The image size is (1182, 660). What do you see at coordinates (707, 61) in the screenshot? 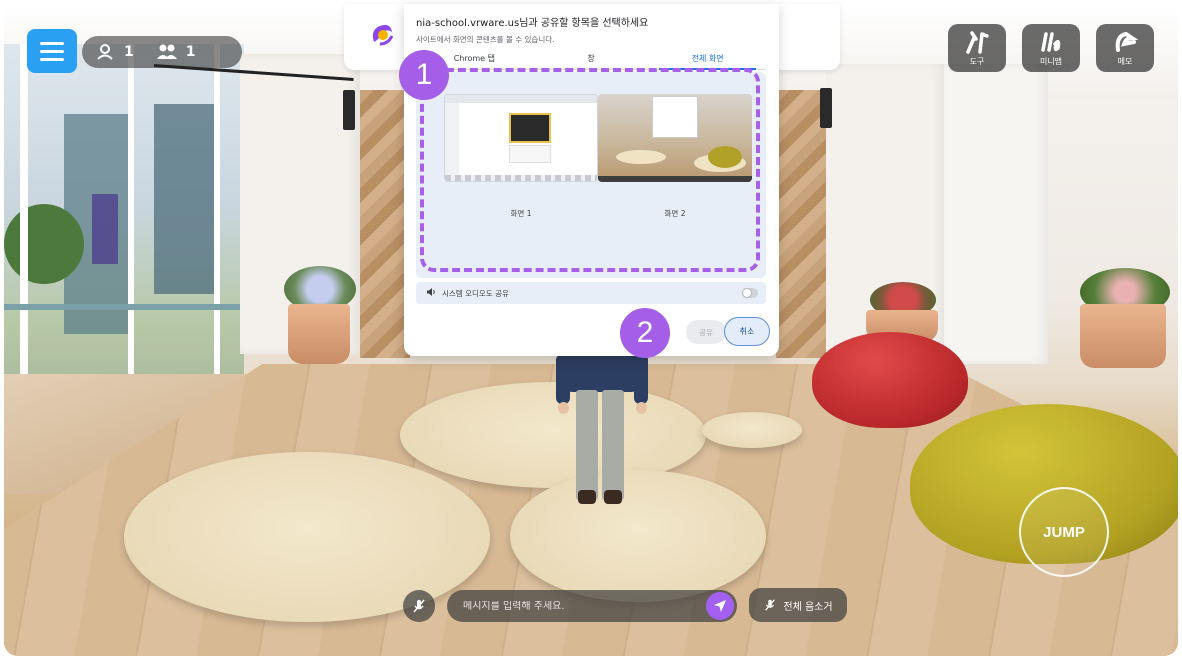
I see `tab-entire-screen: 전체 화면` at bounding box center [707, 61].